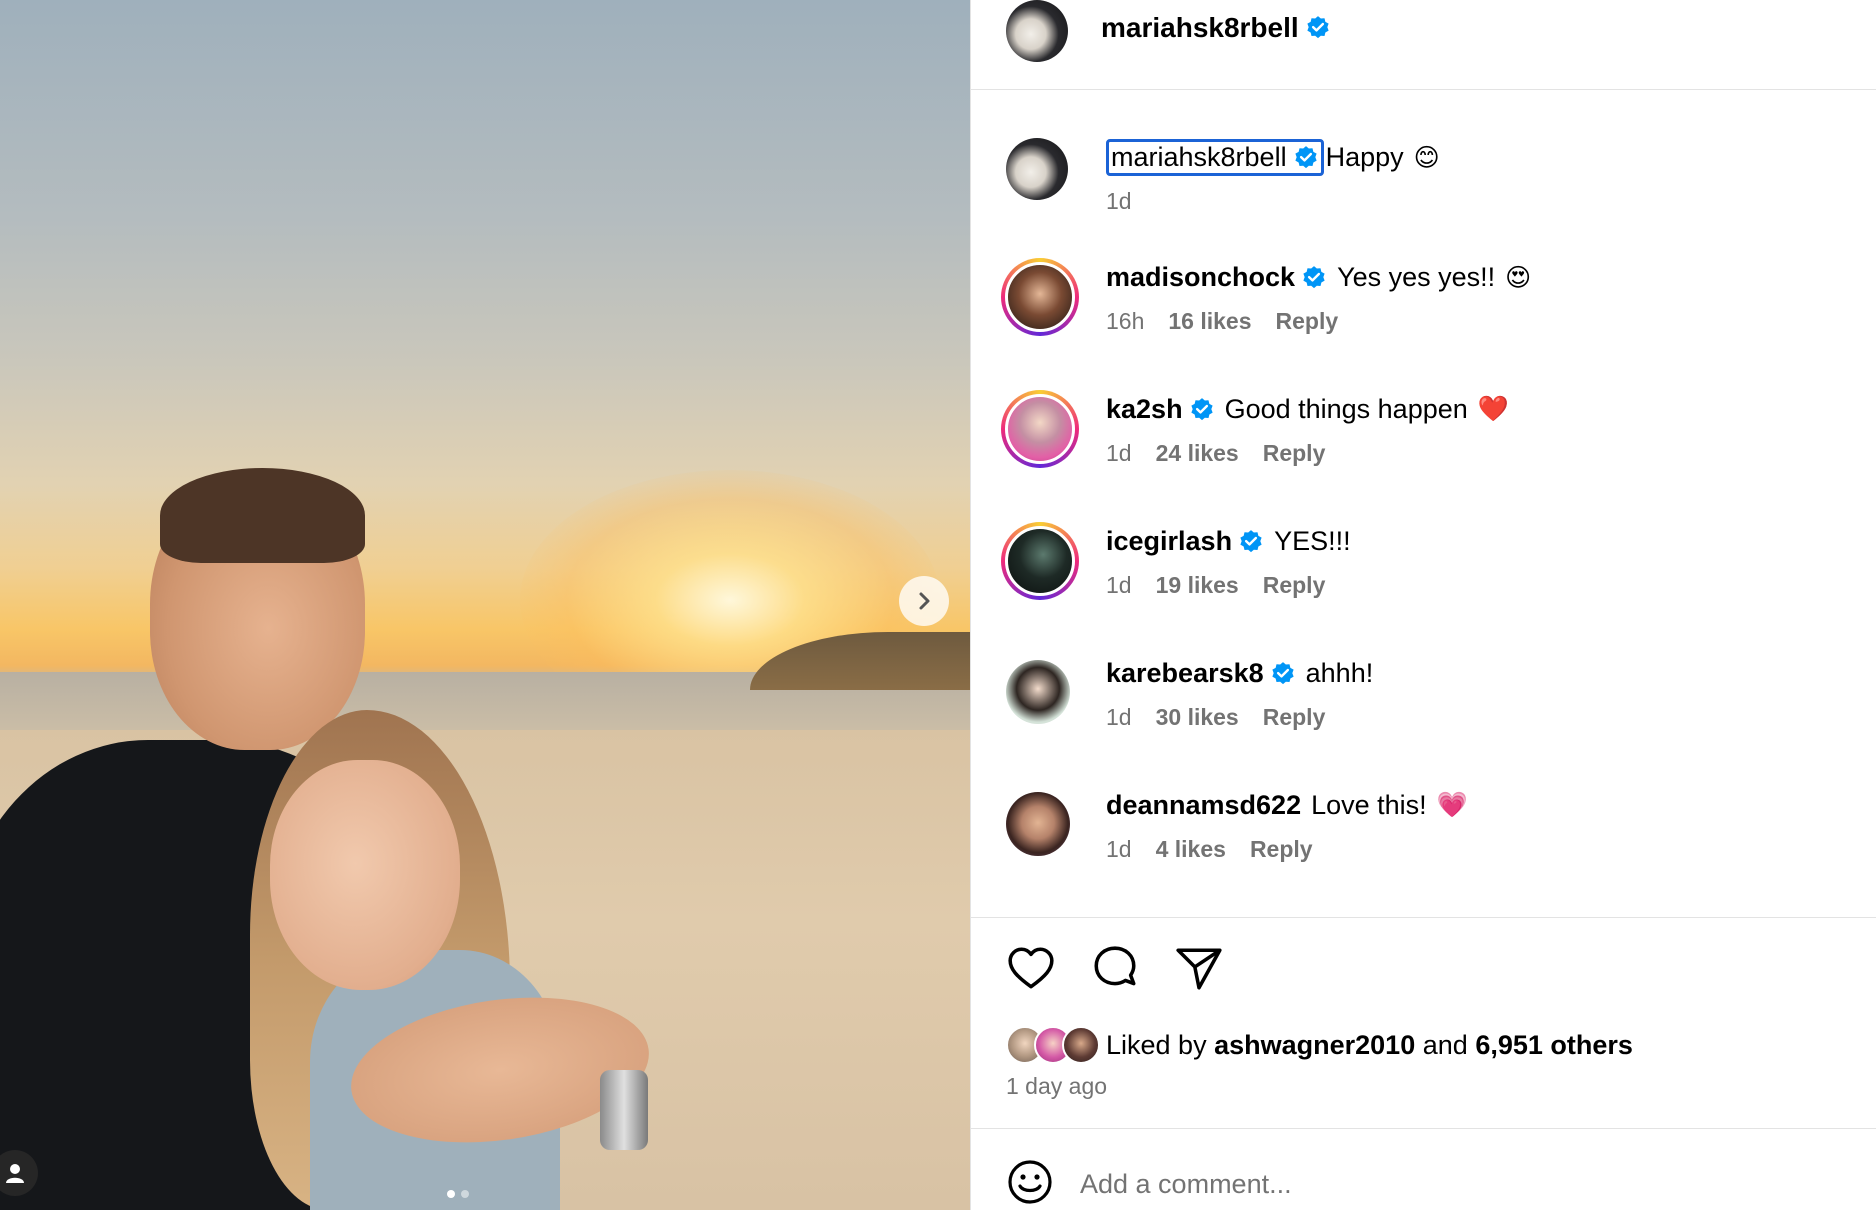 The height and width of the screenshot is (1210, 1876). I want to click on owner-username: mariahsk8rbell, so click(1200, 27).